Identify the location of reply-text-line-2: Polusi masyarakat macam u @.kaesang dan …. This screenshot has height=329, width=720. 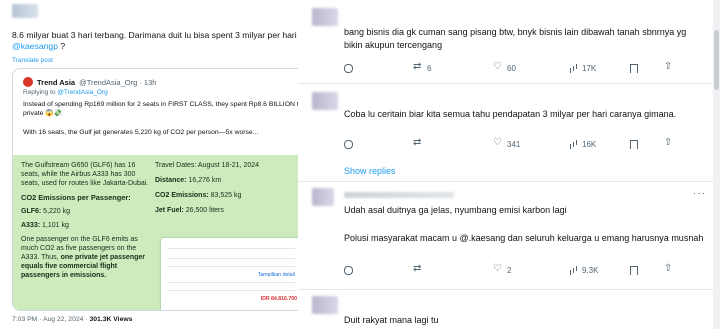
(524, 238).